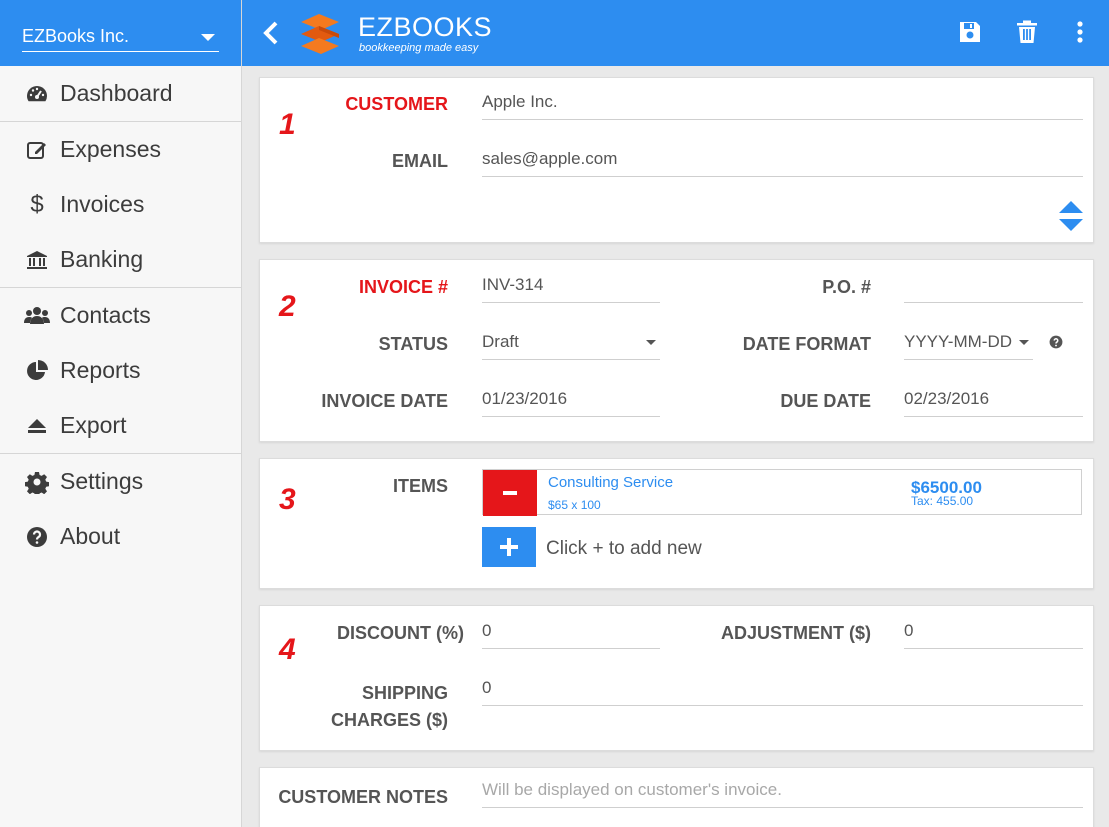 This screenshot has width=1109, height=827. I want to click on items-label: ITEMS, so click(420, 486).